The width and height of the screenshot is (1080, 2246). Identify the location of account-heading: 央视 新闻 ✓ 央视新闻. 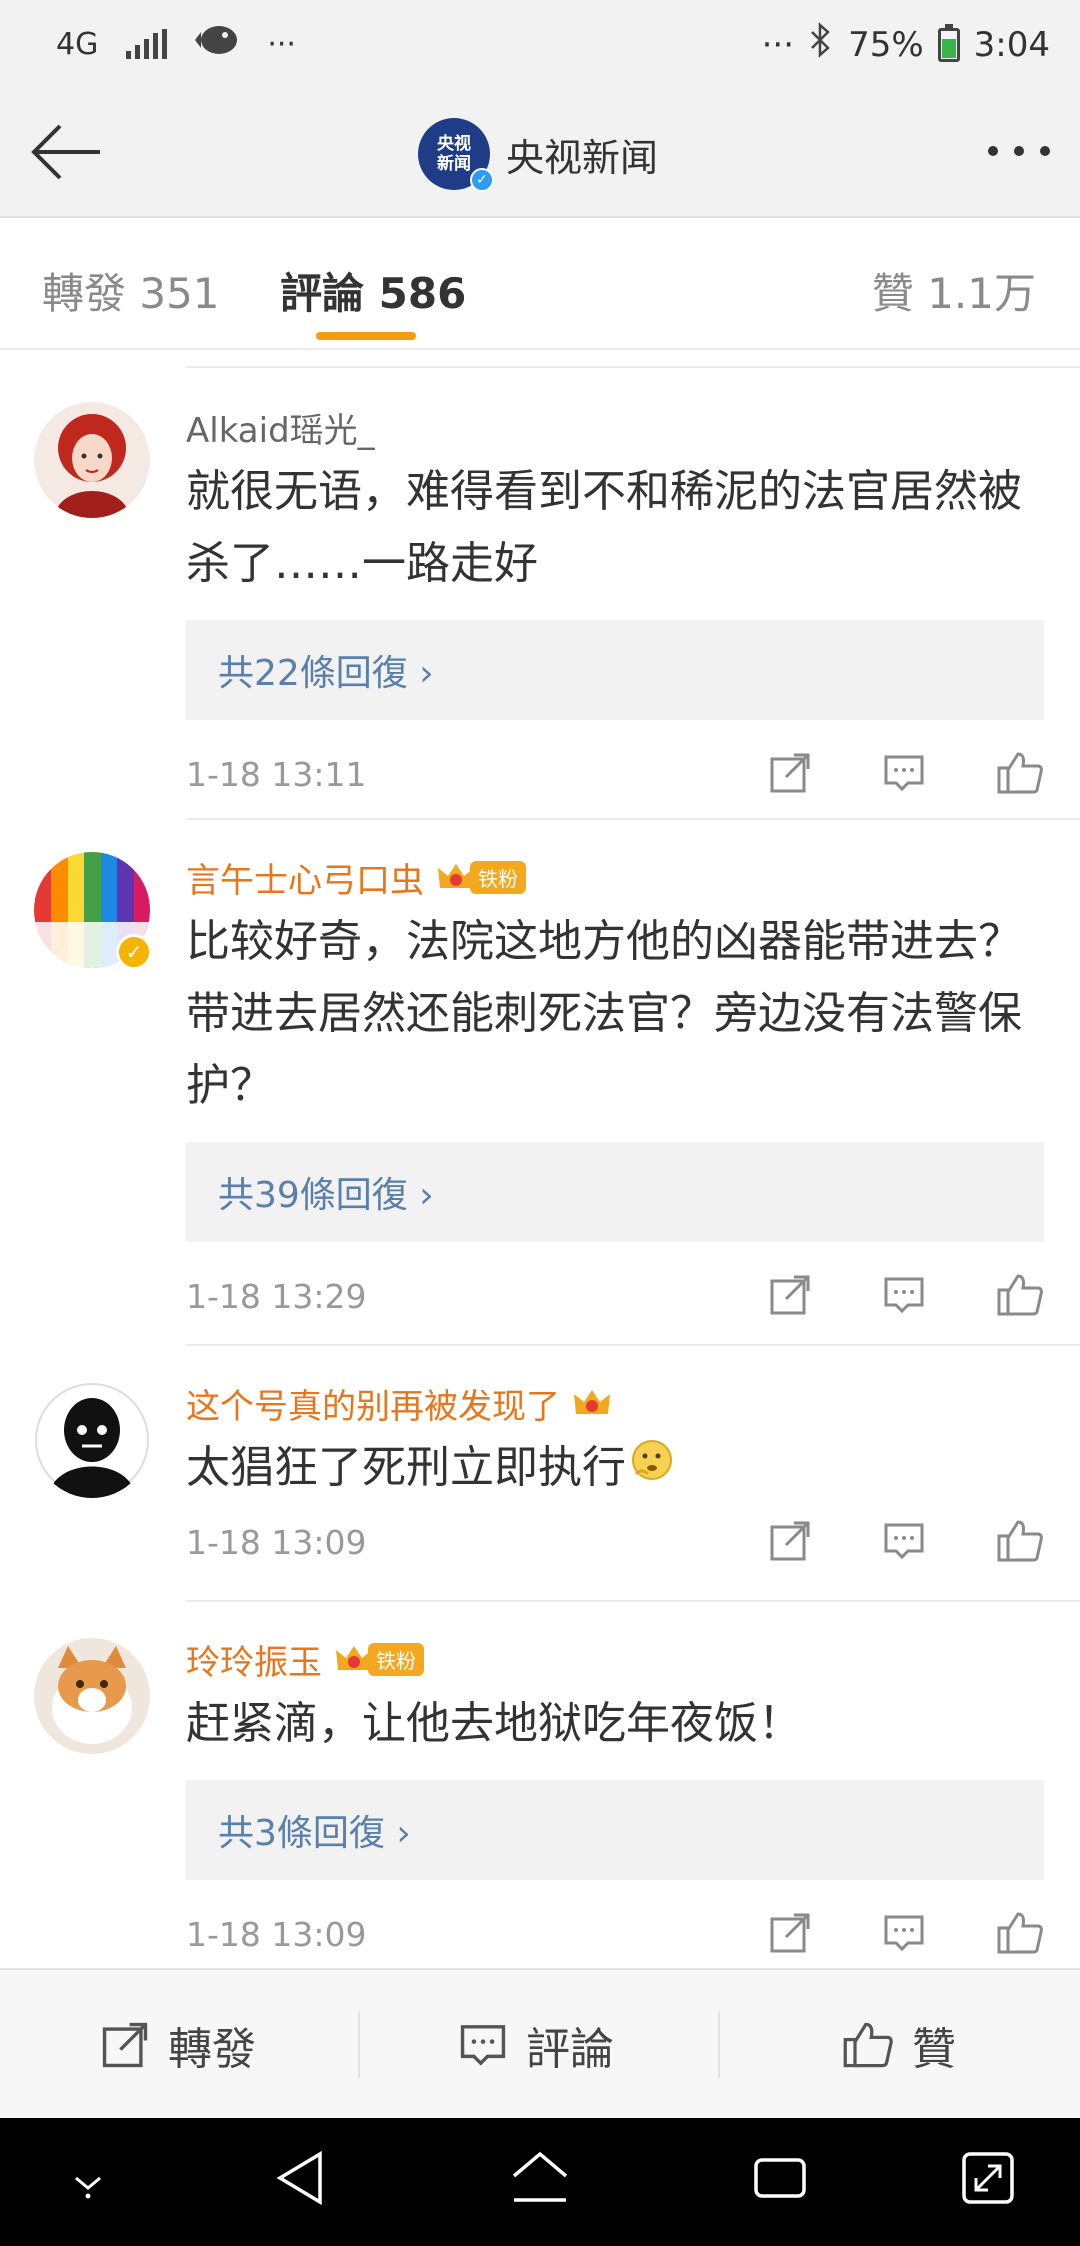
(538, 155).